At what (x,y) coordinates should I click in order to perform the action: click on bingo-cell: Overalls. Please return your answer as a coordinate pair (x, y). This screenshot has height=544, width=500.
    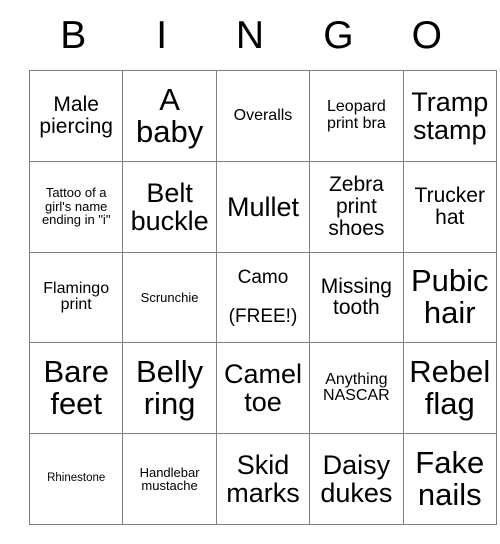
    Looking at the image, I should click on (263, 116).